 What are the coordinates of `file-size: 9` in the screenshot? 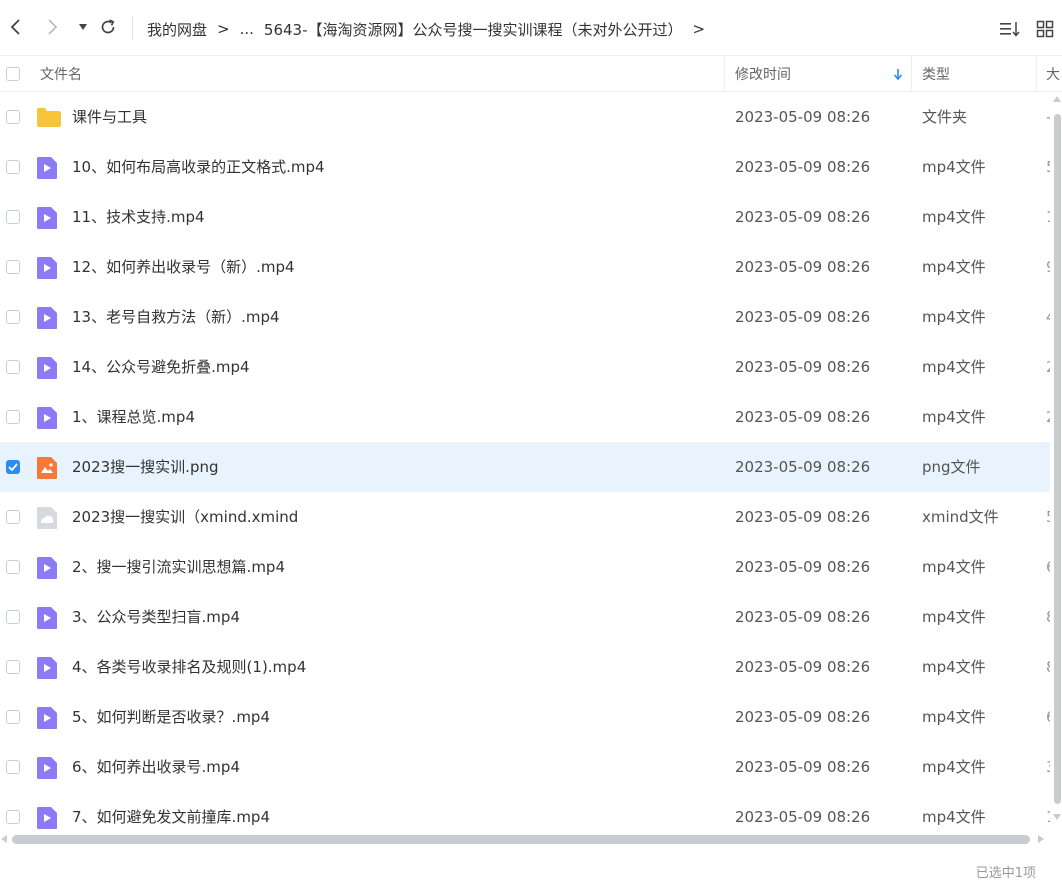 It's located at (1048, 267).